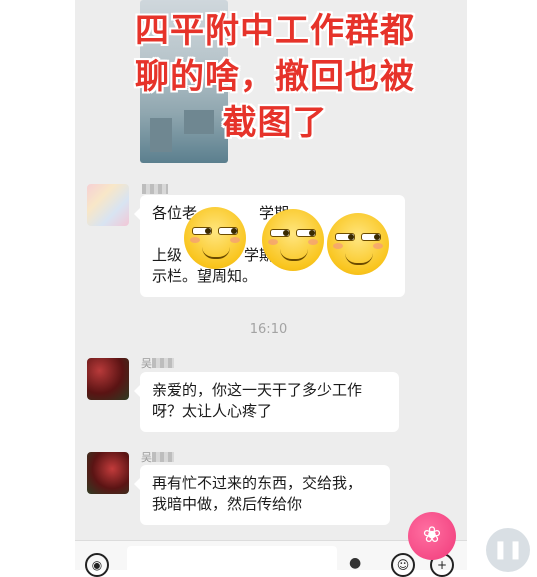  I want to click on headline-line-1: 四平附中工作群都, so click(275, 31).